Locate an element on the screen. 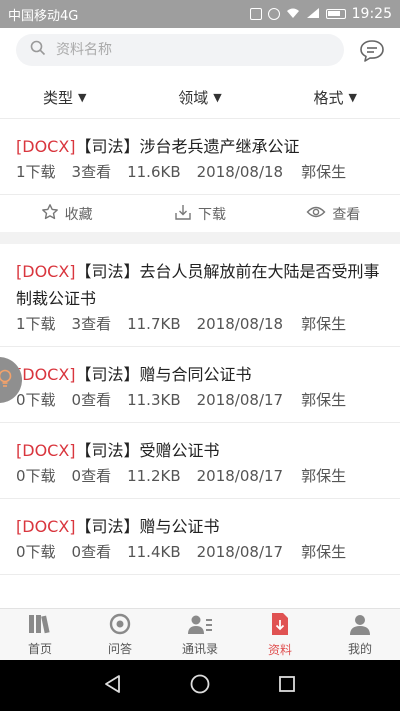 The image size is (400, 711). eye-icon is located at coordinates (319, 214).